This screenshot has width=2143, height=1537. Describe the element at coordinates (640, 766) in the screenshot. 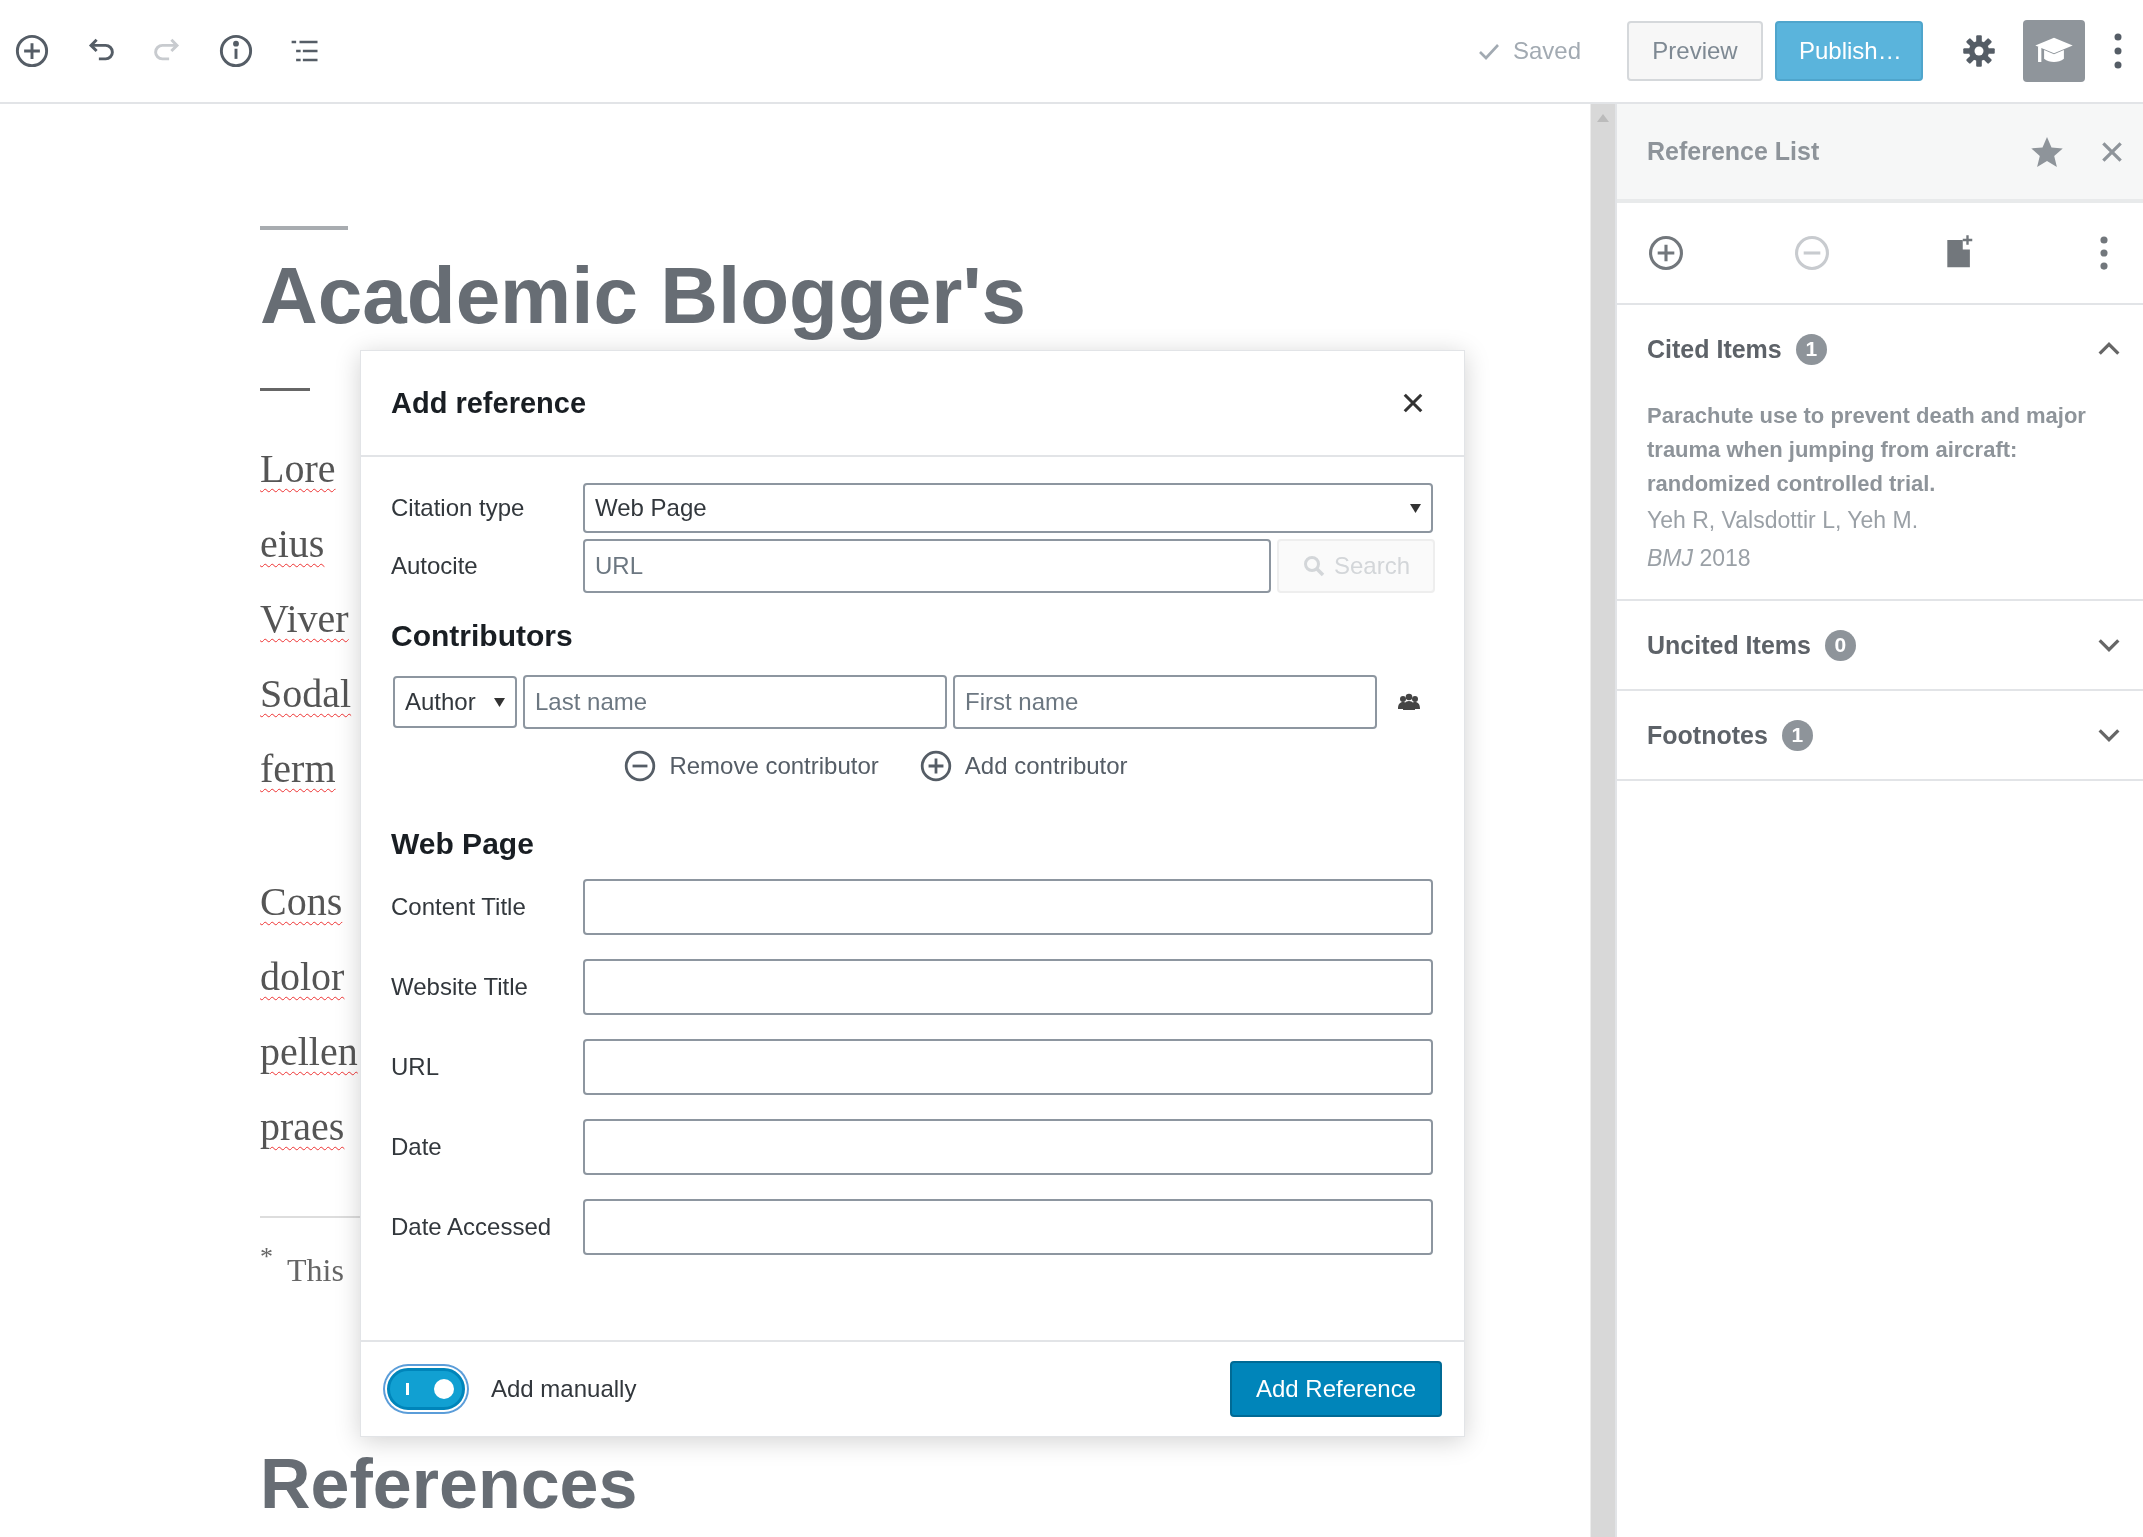

I see `minus-circle-icon` at that location.